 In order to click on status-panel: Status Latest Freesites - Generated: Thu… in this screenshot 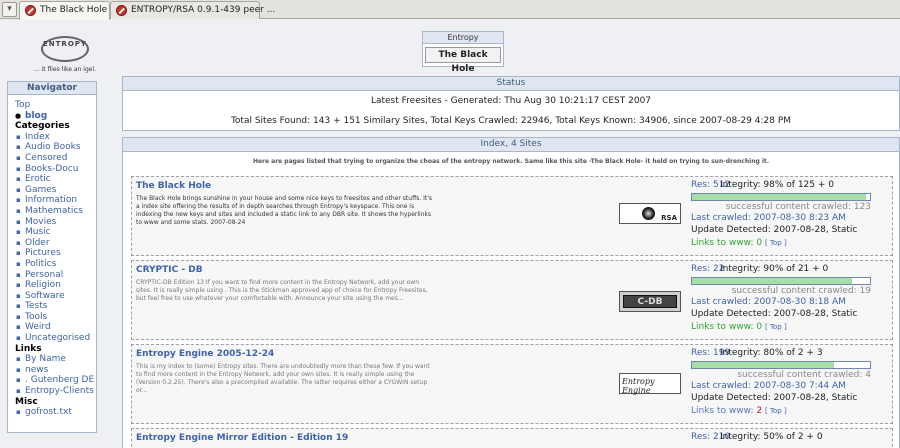, I will do `click(511, 103)`.